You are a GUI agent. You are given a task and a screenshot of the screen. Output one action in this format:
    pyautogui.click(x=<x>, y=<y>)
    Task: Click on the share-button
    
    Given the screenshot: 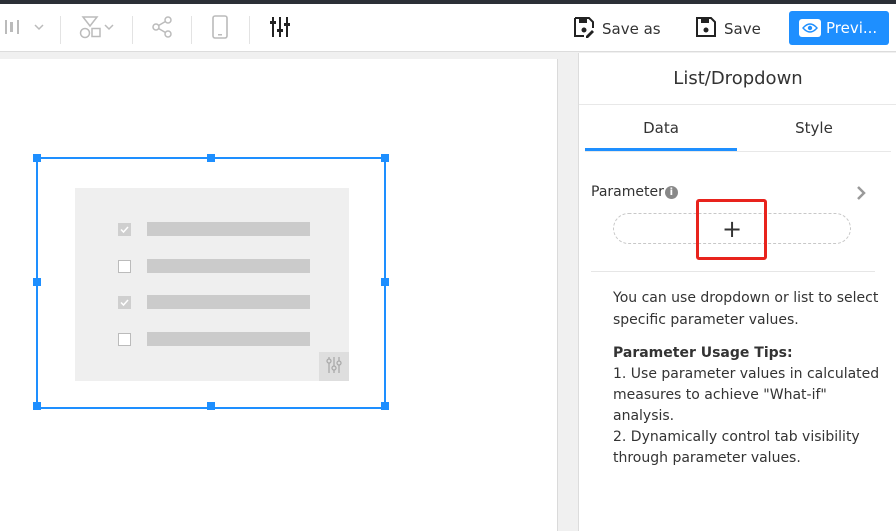 What is the action you would take?
    pyautogui.click(x=162, y=29)
    